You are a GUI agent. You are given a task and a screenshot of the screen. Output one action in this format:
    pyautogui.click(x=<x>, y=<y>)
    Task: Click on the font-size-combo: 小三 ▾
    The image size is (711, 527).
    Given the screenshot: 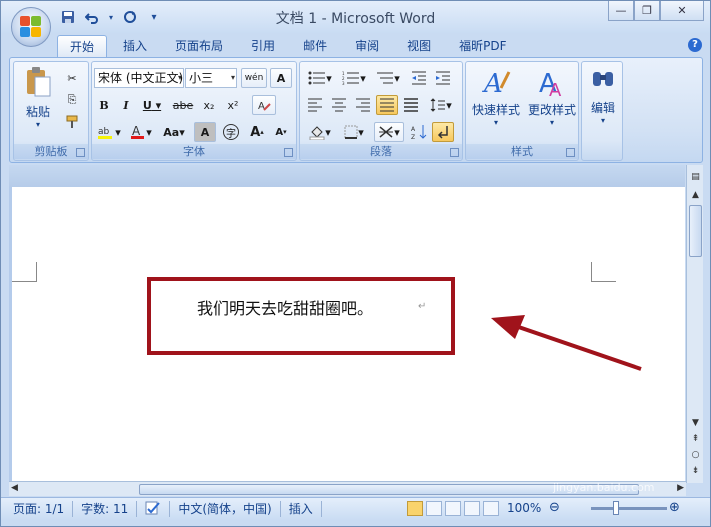 What is the action you would take?
    pyautogui.click(x=211, y=78)
    